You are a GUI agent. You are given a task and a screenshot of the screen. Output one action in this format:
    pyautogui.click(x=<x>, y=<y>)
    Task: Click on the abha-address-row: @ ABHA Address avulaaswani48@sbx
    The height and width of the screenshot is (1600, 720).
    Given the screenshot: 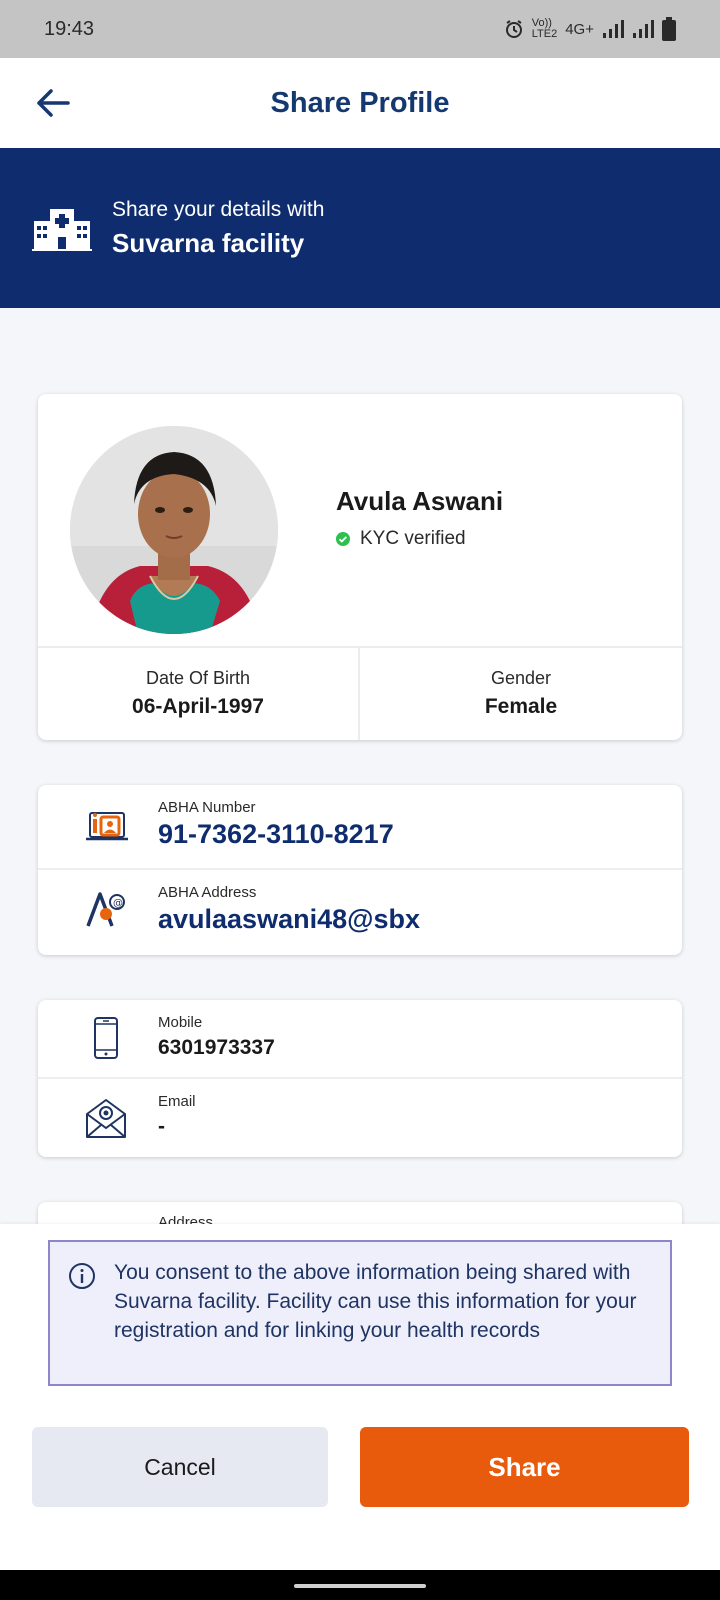 What is the action you would take?
    pyautogui.click(x=360, y=912)
    